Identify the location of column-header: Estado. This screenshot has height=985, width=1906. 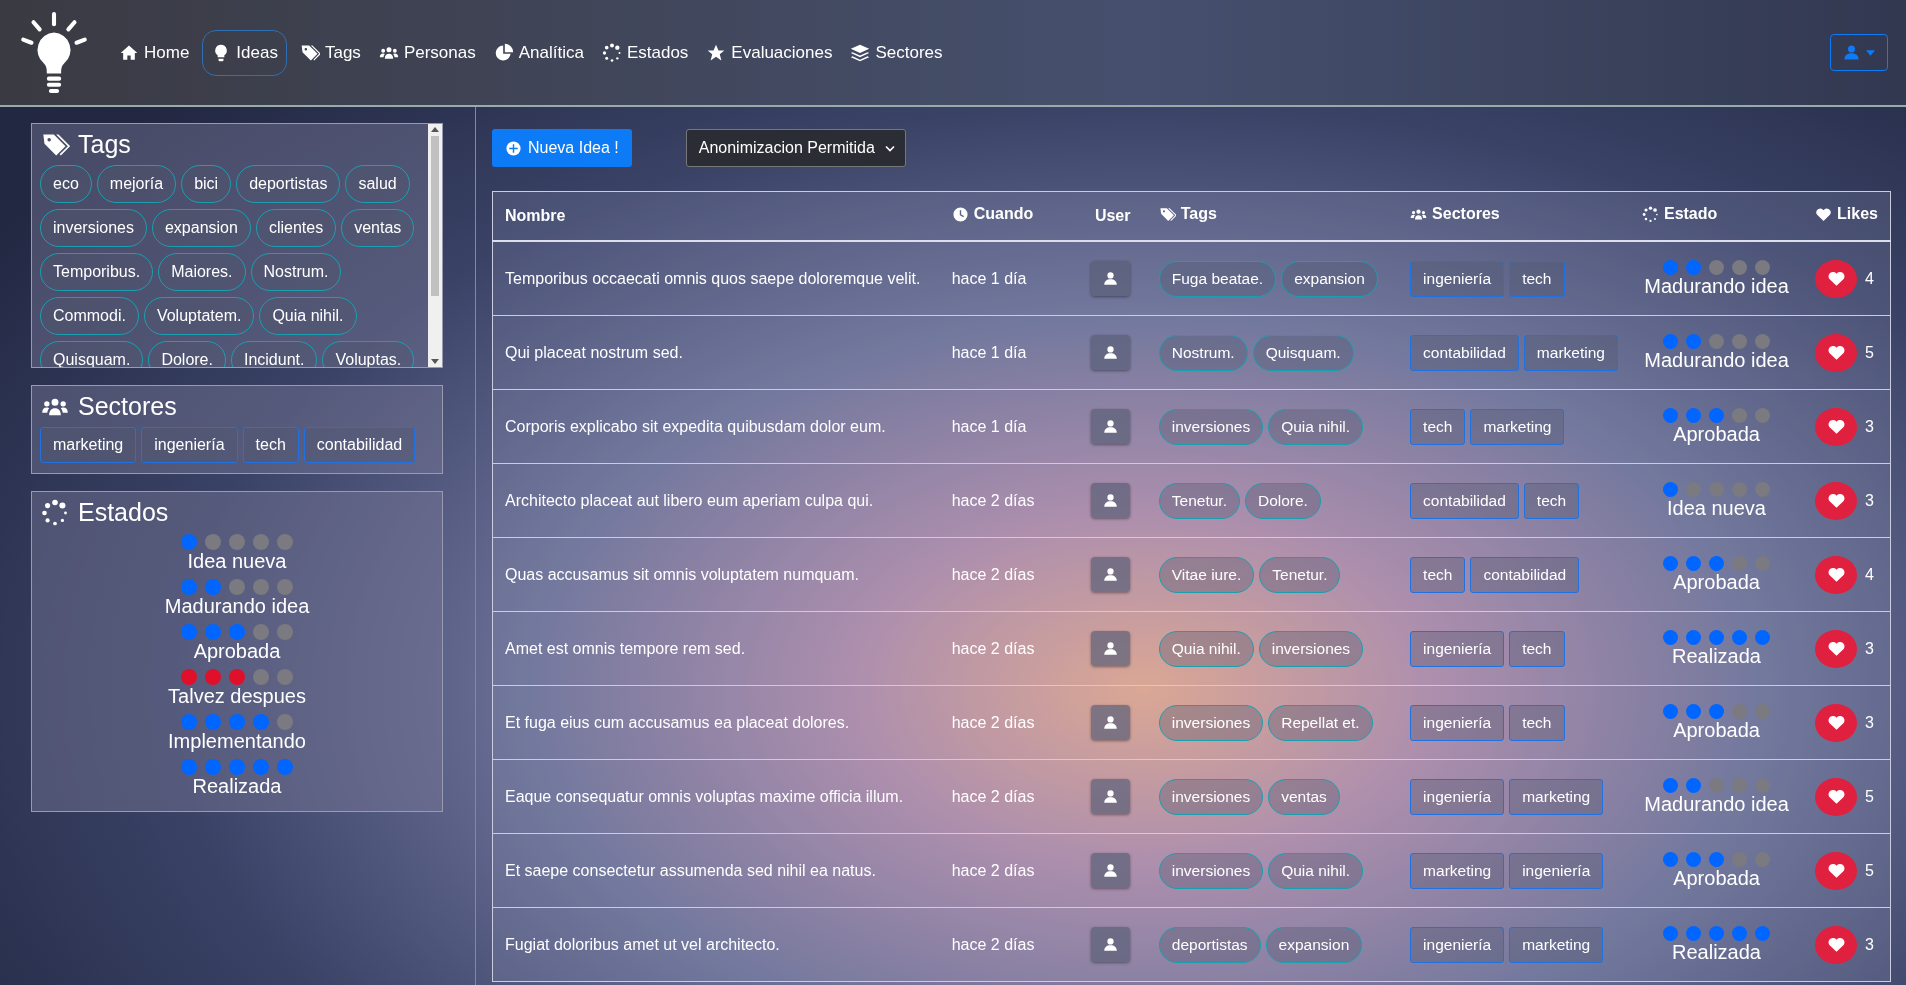
(1716, 216).